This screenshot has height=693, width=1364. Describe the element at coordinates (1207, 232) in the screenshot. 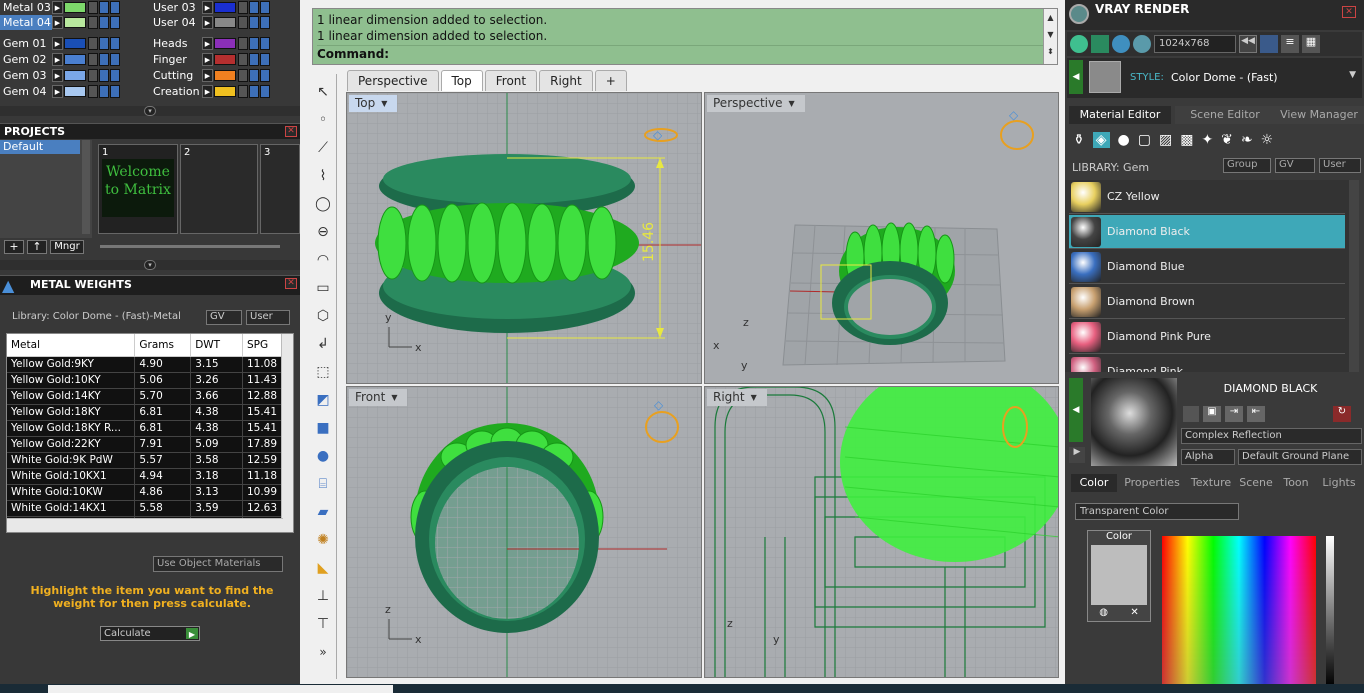

I see `material-list-item: Diamond Black` at that location.